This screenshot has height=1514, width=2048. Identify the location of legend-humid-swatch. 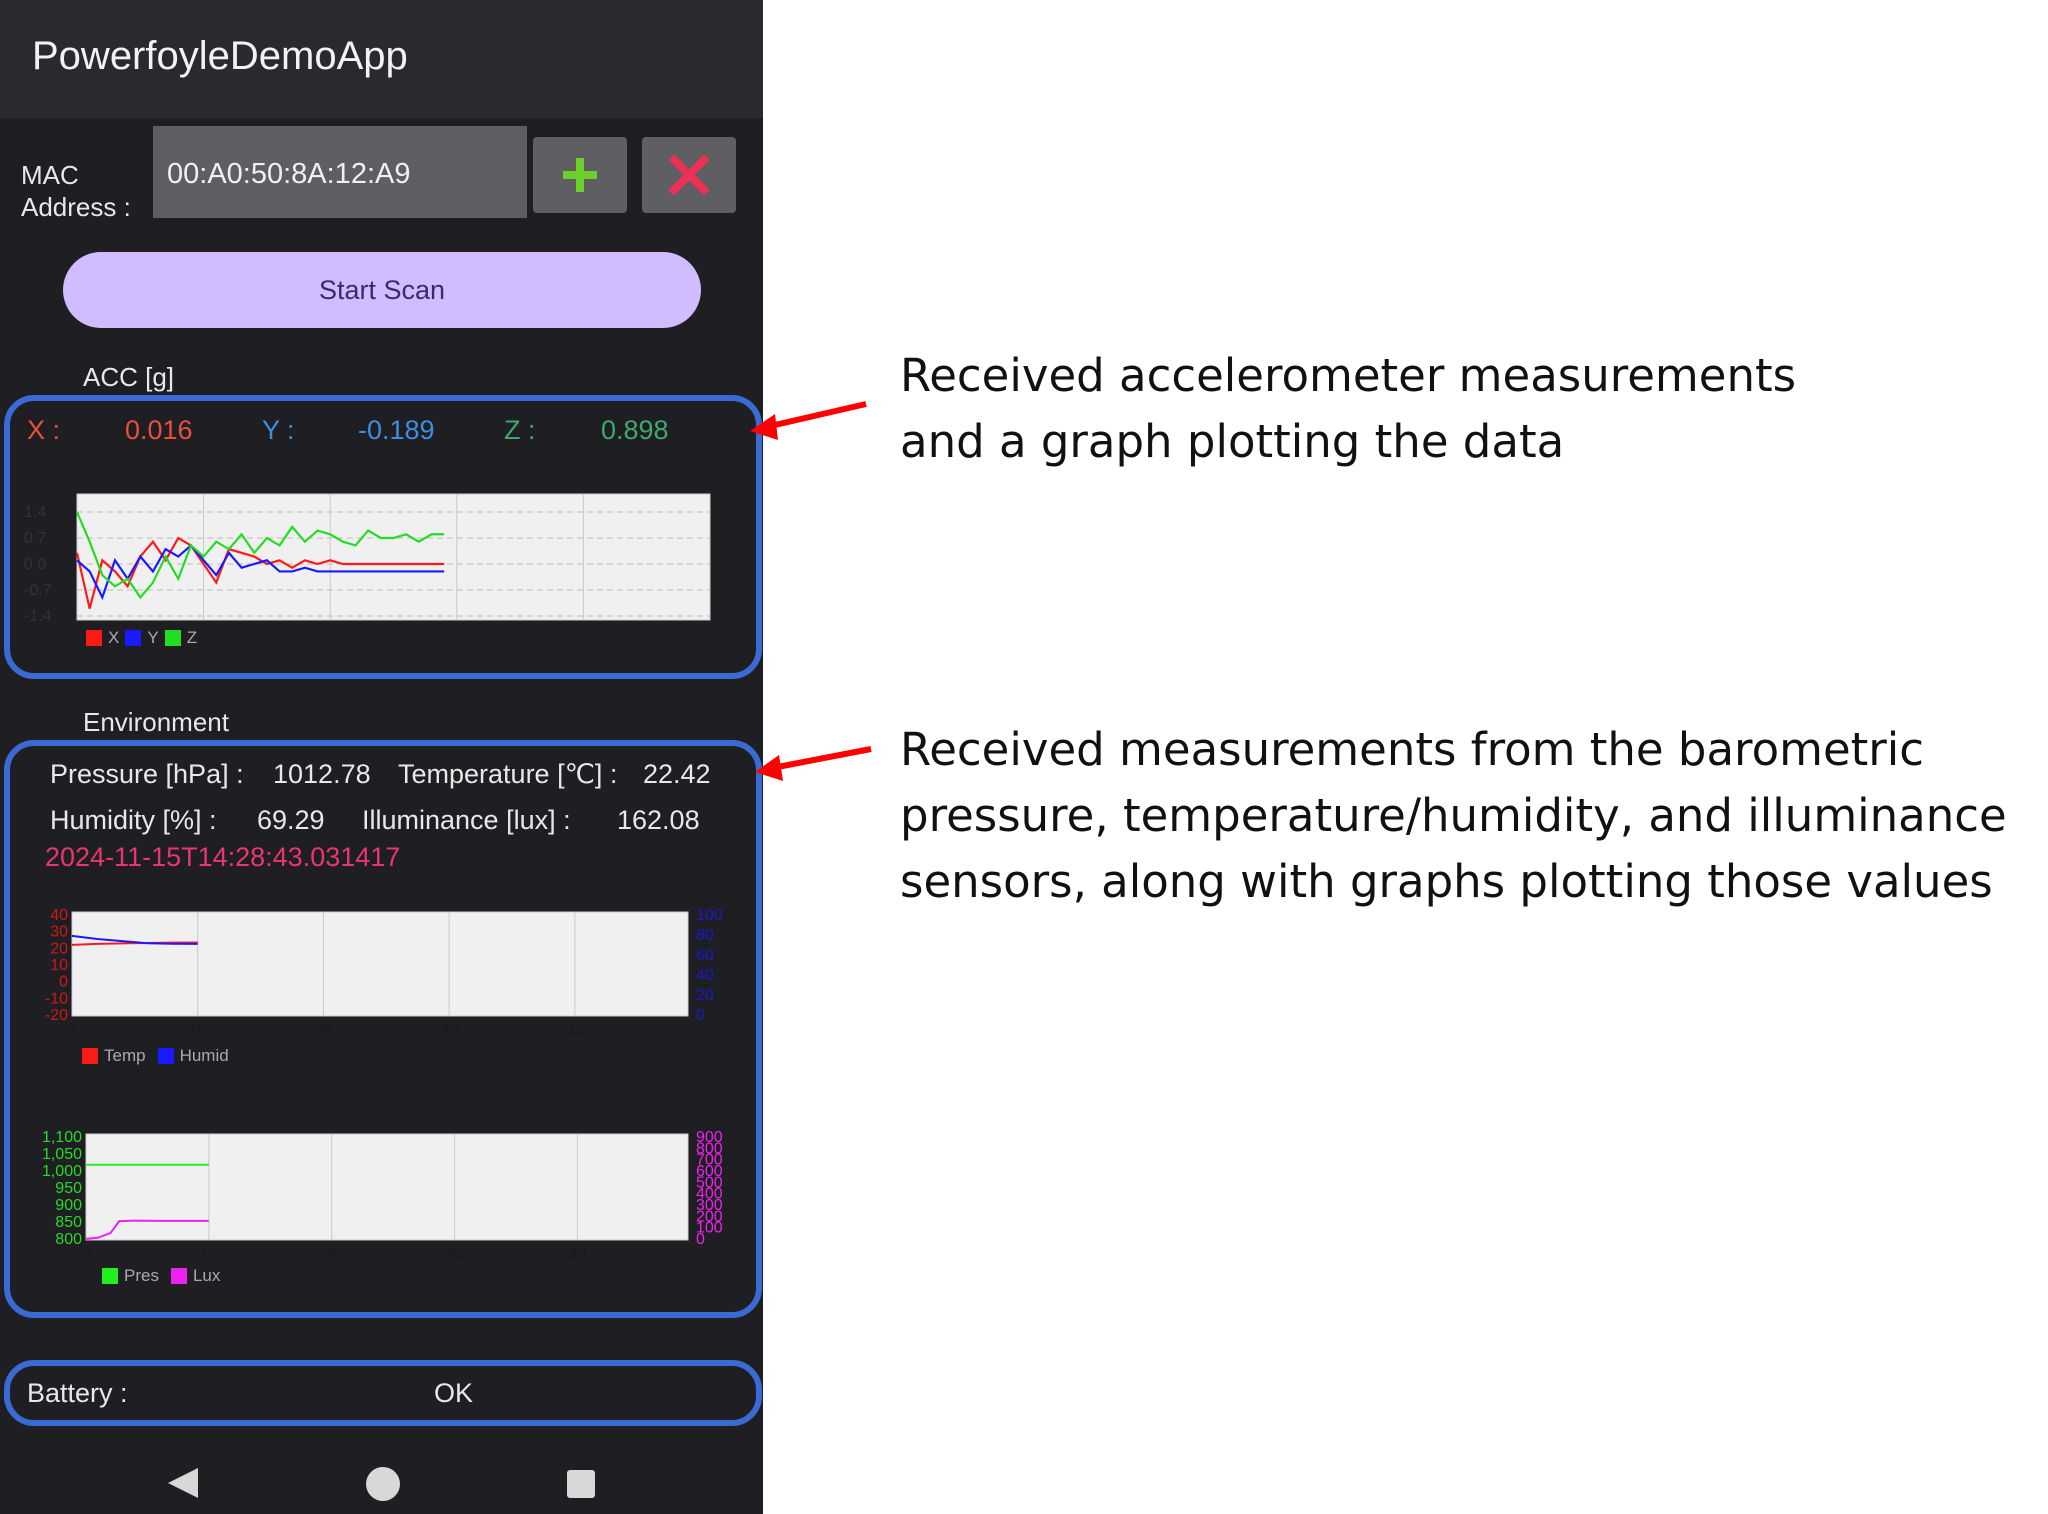
(165, 1056).